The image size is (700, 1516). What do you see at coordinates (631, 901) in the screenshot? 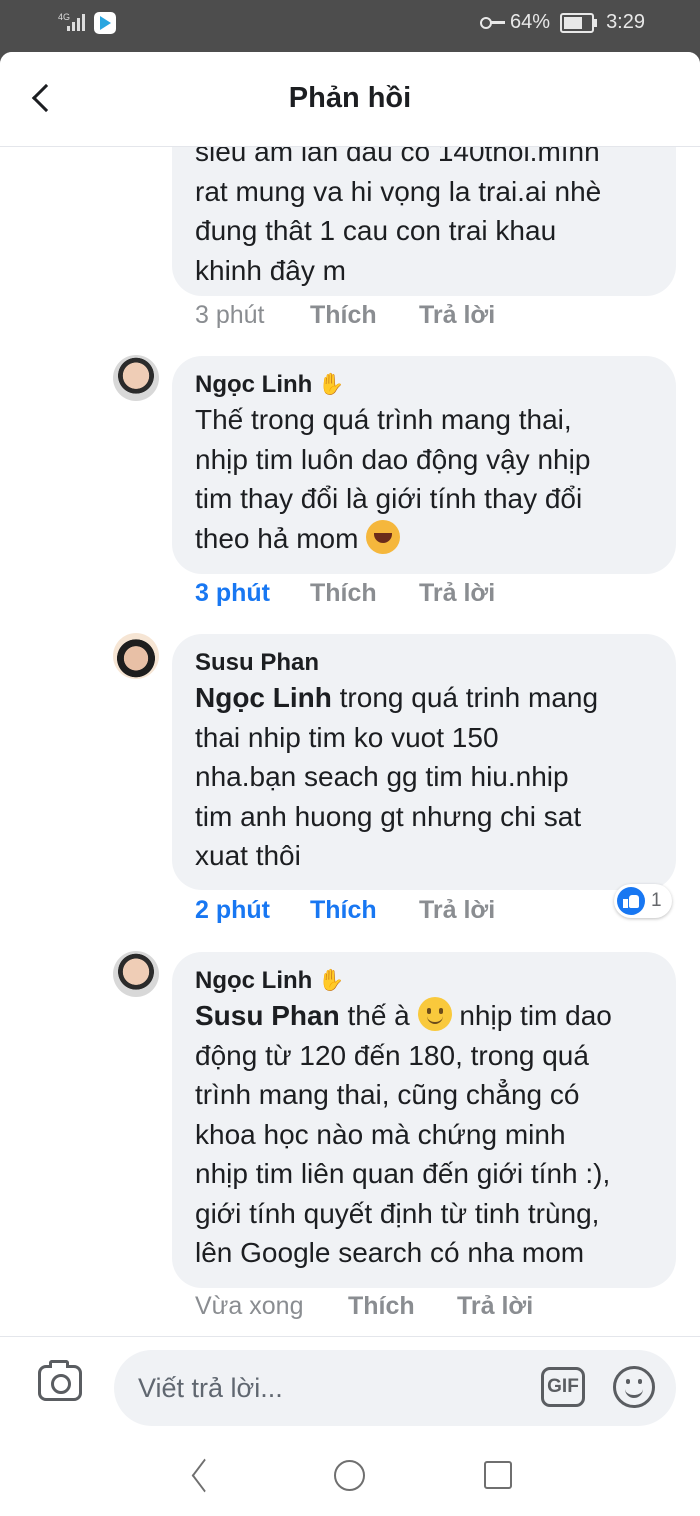
I see `like-reaction-icon` at bounding box center [631, 901].